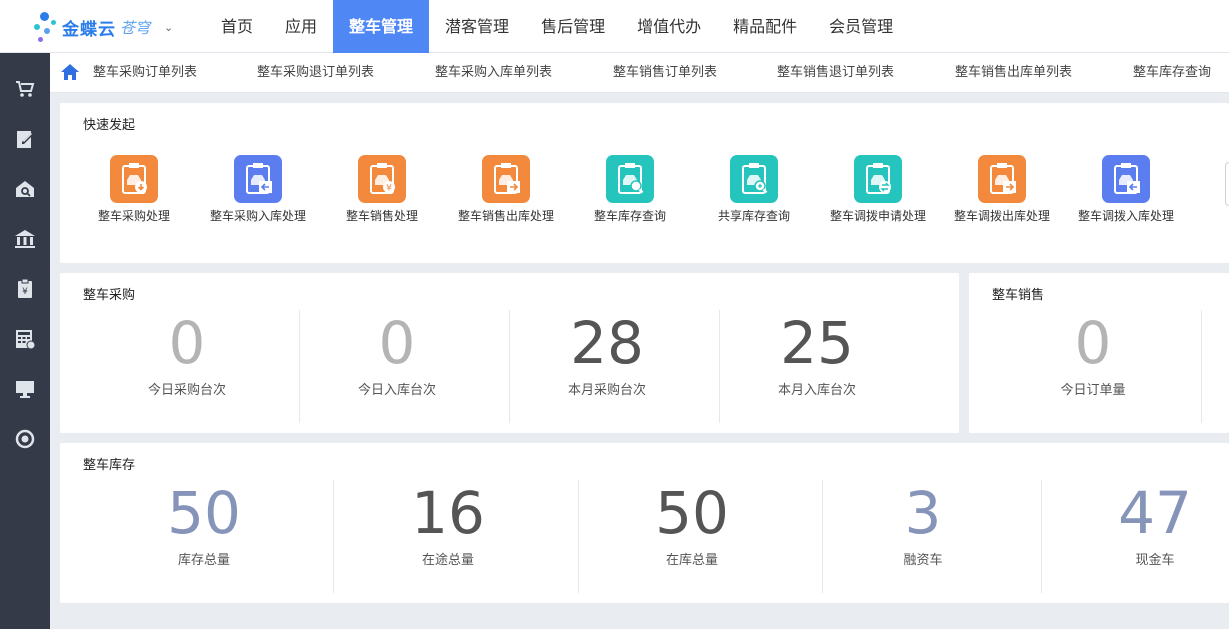 The image size is (1229, 629). I want to click on stat-month-purchase: 28 本月采购台次, so click(607, 354).